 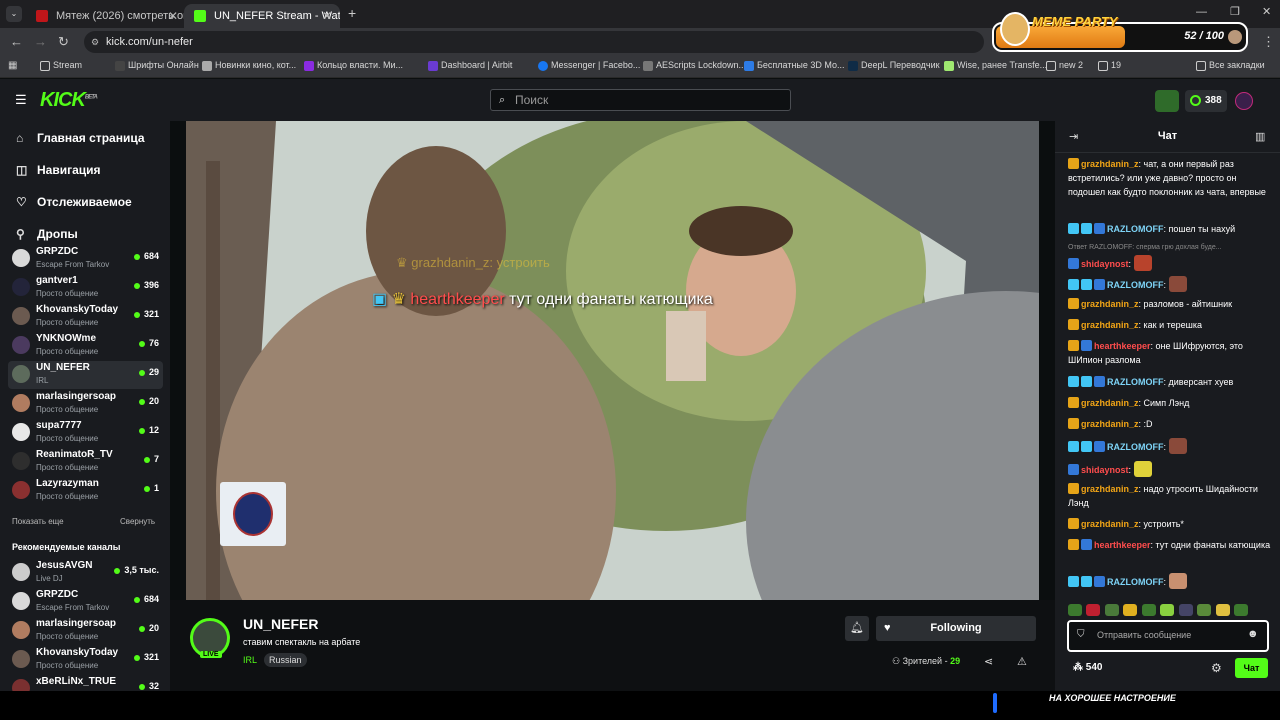 What do you see at coordinates (58, 170) in the screenshot?
I see `nav-browse: ◫ Навигация` at bounding box center [58, 170].